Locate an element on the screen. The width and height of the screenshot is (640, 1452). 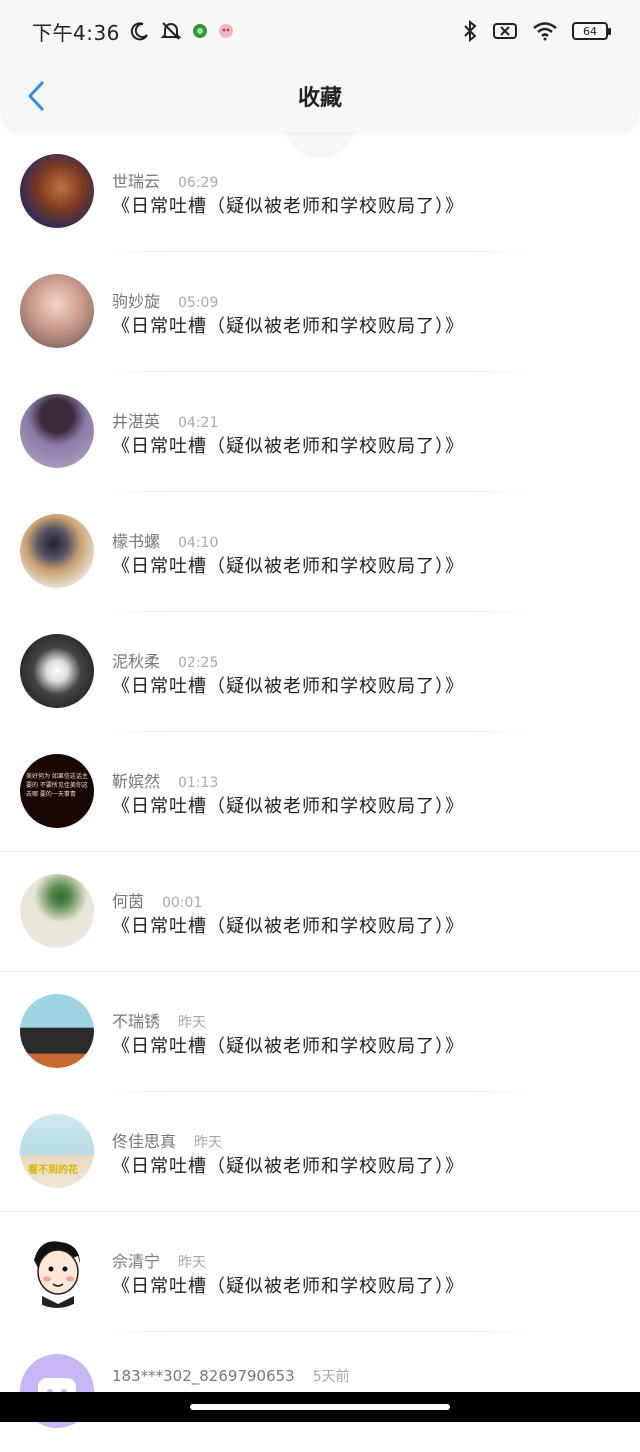
post-time: 02:25 is located at coordinates (198, 663).